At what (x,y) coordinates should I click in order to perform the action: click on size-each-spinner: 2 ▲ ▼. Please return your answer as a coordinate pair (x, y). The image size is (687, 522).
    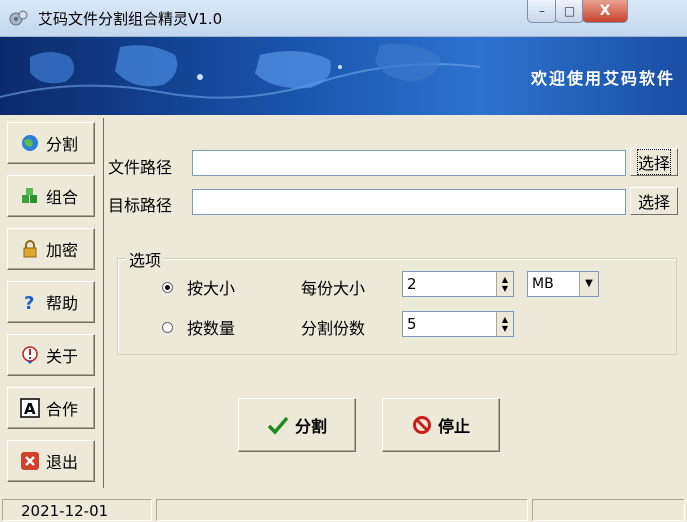
    Looking at the image, I should click on (458, 284).